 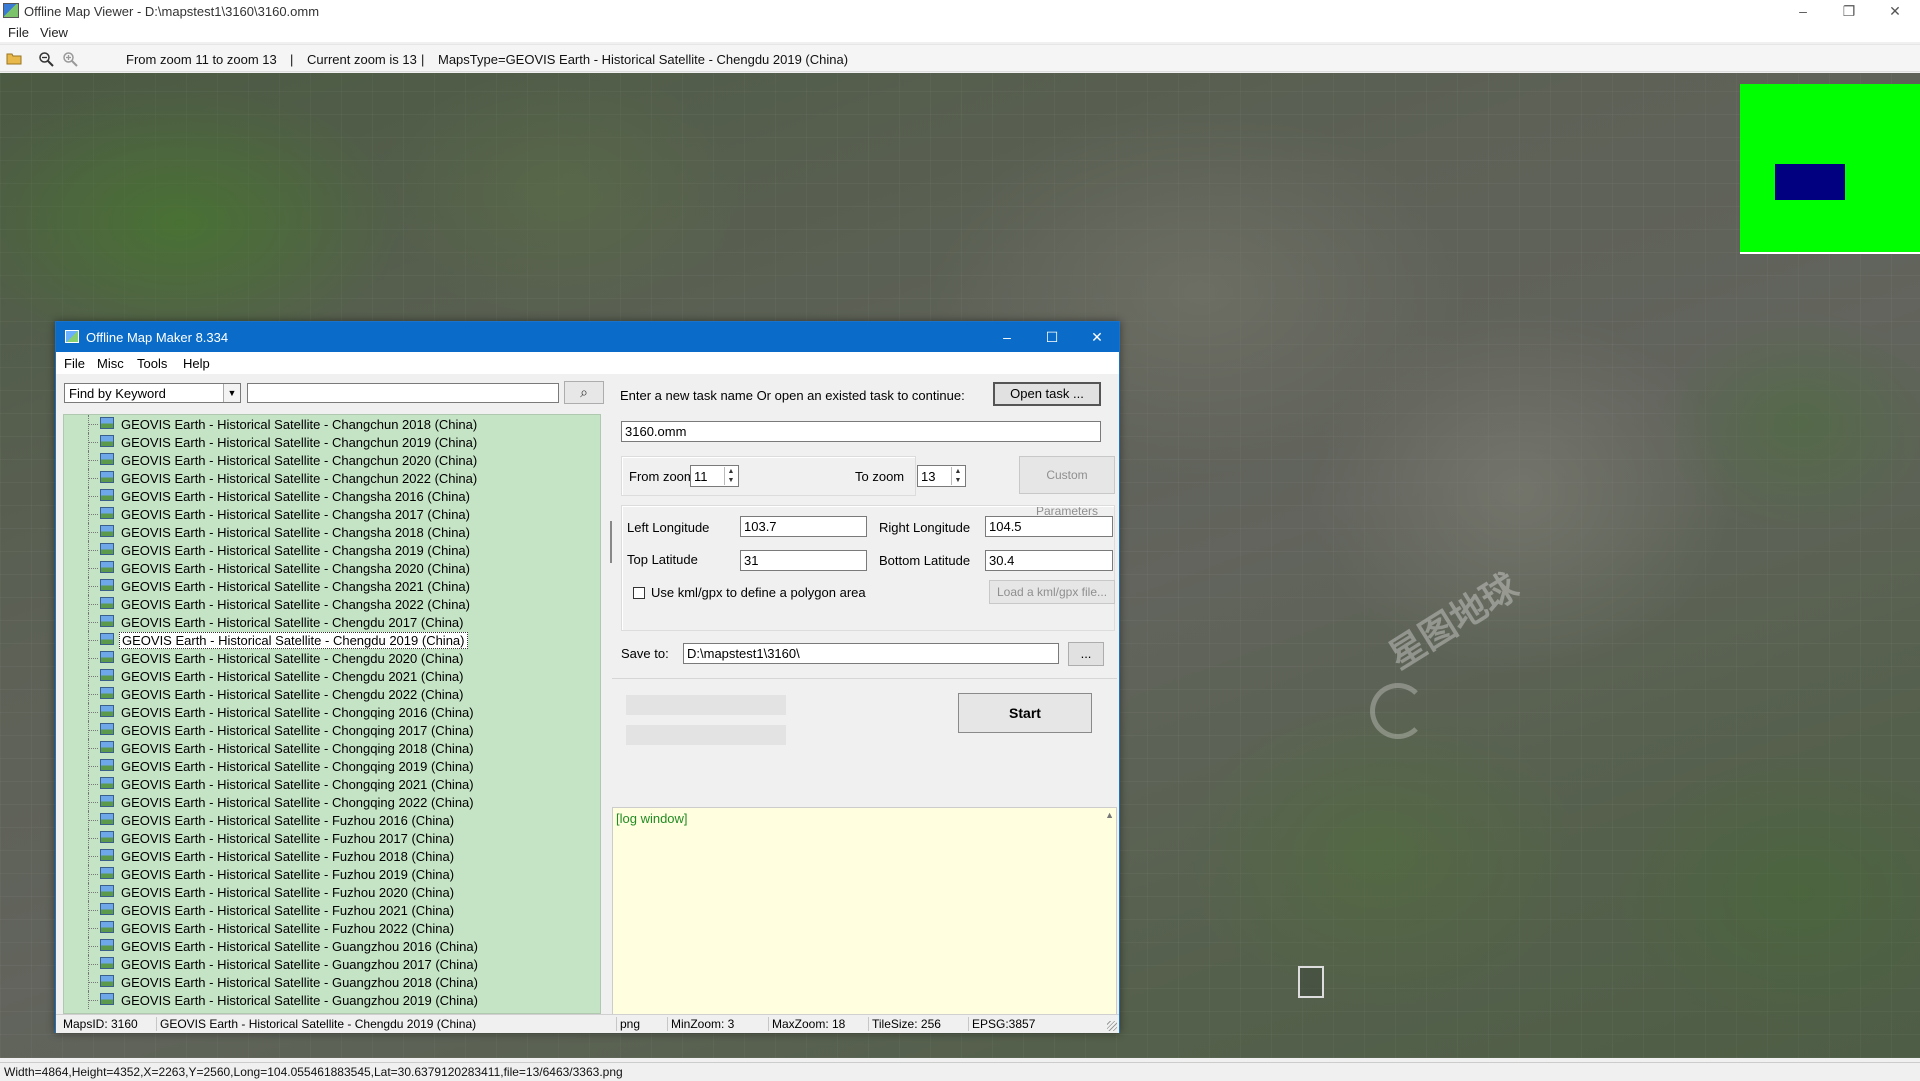 I want to click on log-window: [log window] ▲ ▼, so click(x=864, y=918).